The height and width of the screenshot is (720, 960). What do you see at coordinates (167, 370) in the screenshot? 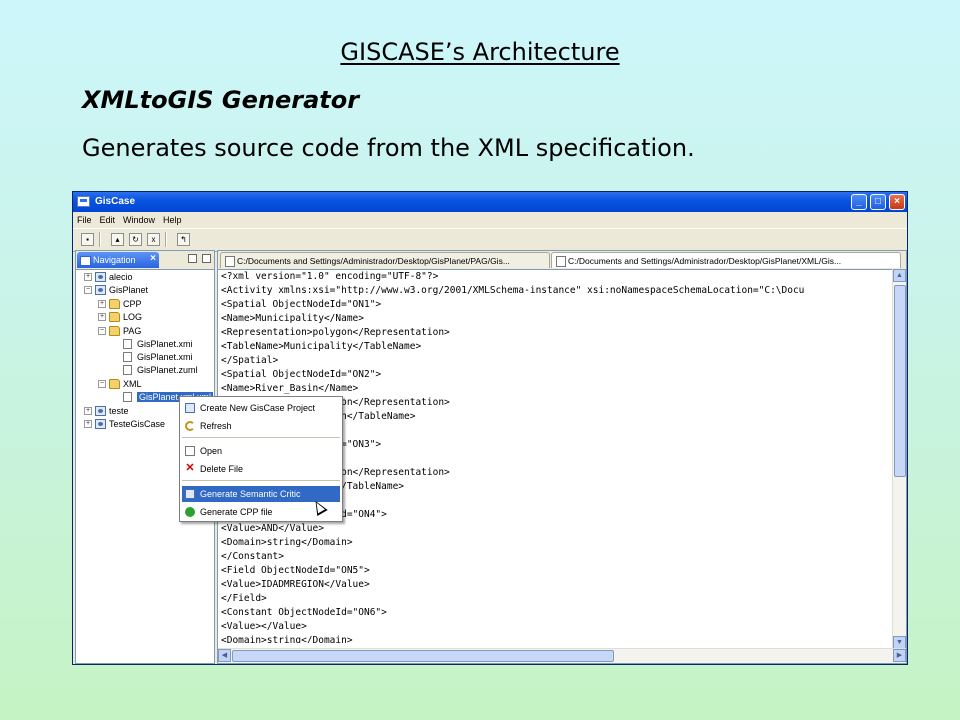
I see `tree-item-label: GisPlanet.zuml` at bounding box center [167, 370].